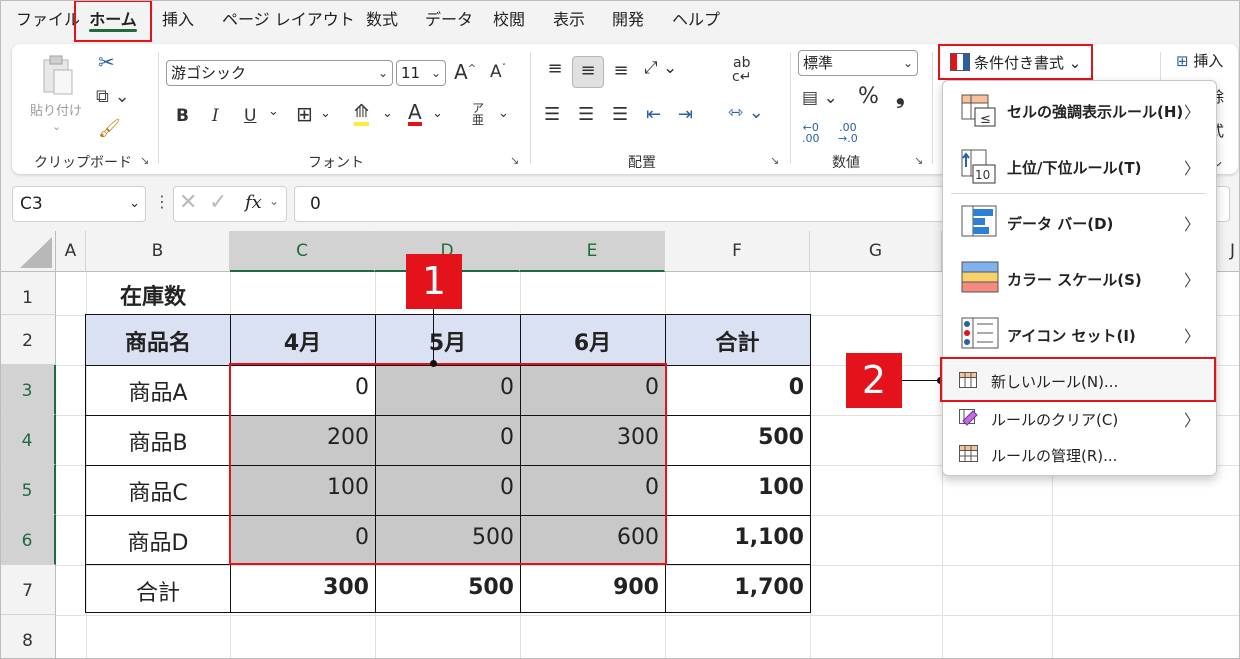 The image size is (1240, 659). What do you see at coordinates (478, 114) in the screenshot?
I see `phonetic-guide-icon: ア亜` at bounding box center [478, 114].